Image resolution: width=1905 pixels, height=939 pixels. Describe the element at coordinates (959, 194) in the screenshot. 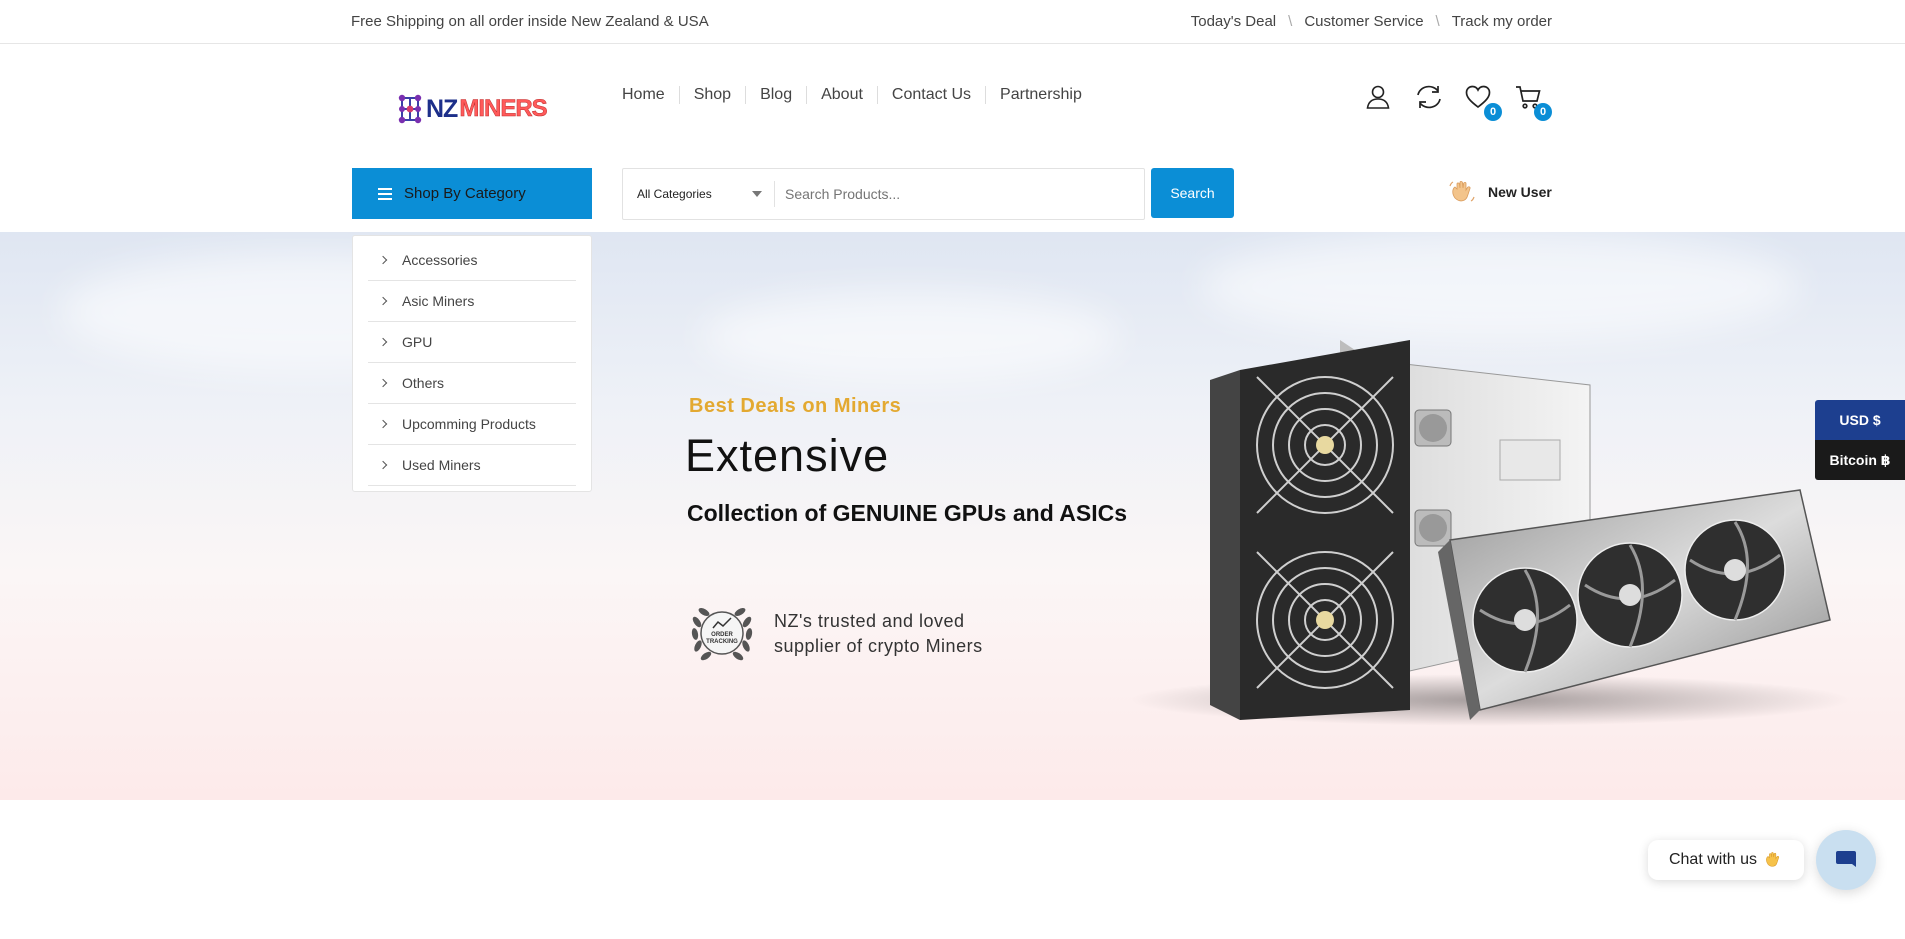

I see `search-input` at that location.